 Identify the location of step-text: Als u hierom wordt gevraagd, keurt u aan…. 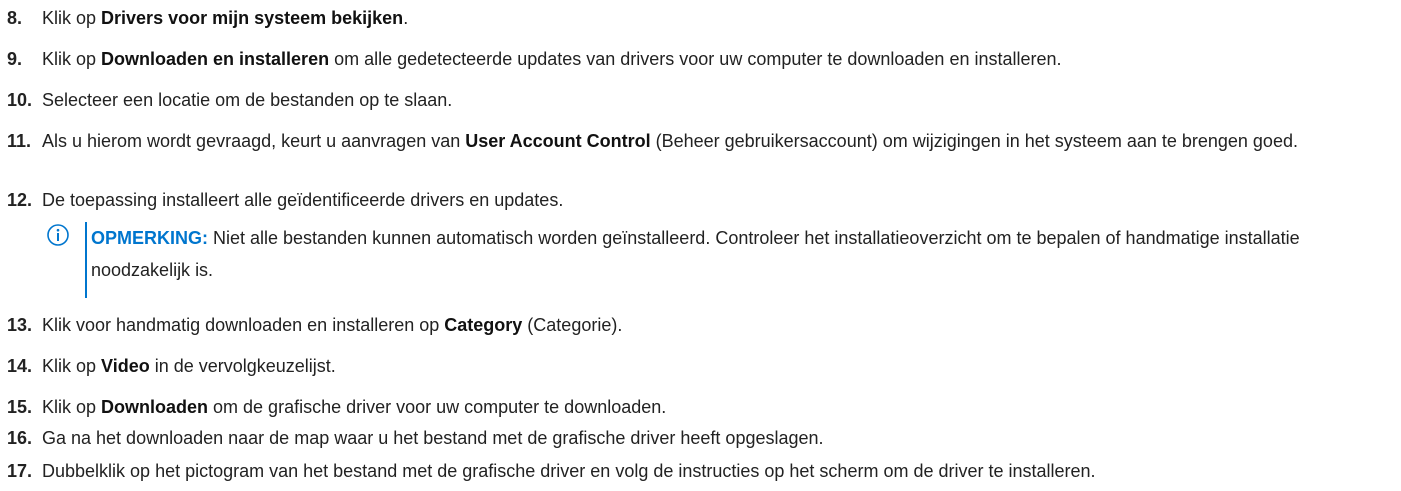
(670, 141).